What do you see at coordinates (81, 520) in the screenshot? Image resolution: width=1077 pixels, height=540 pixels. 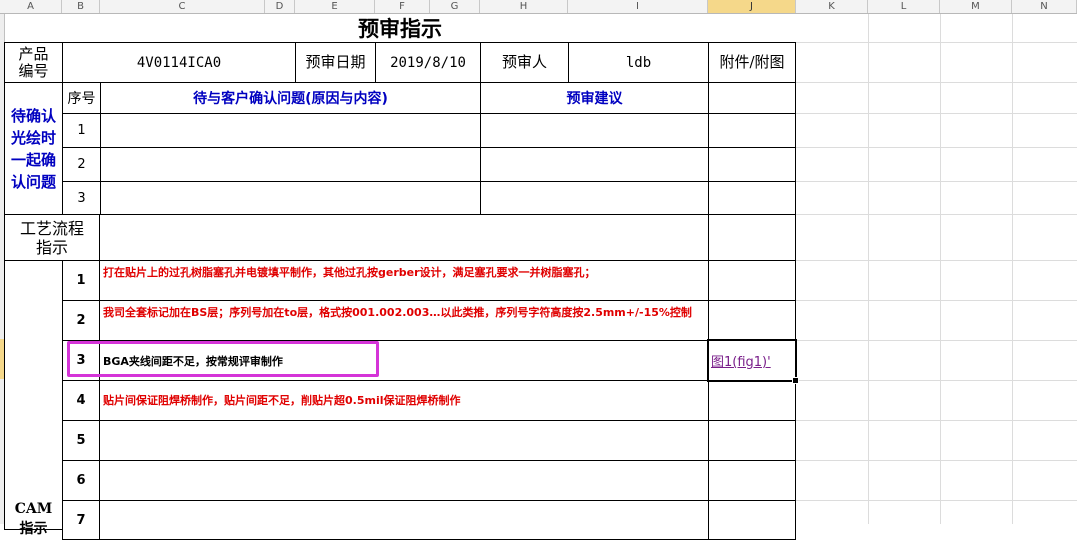 I see `cam-row-number: 7` at bounding box center [81, 520].